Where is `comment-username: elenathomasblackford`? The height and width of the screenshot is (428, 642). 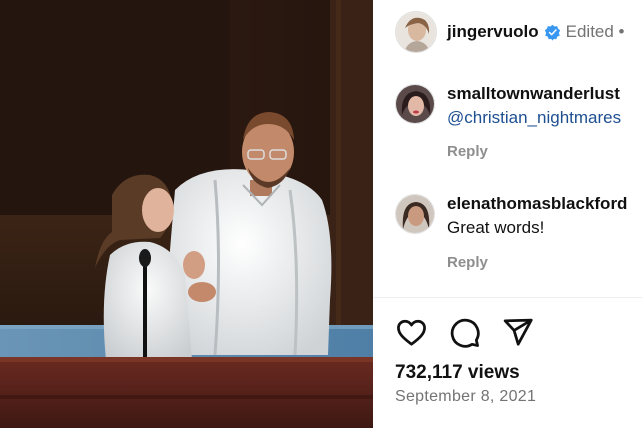 comment-username: elenathomasblackford is located at coordinates (537, 204).